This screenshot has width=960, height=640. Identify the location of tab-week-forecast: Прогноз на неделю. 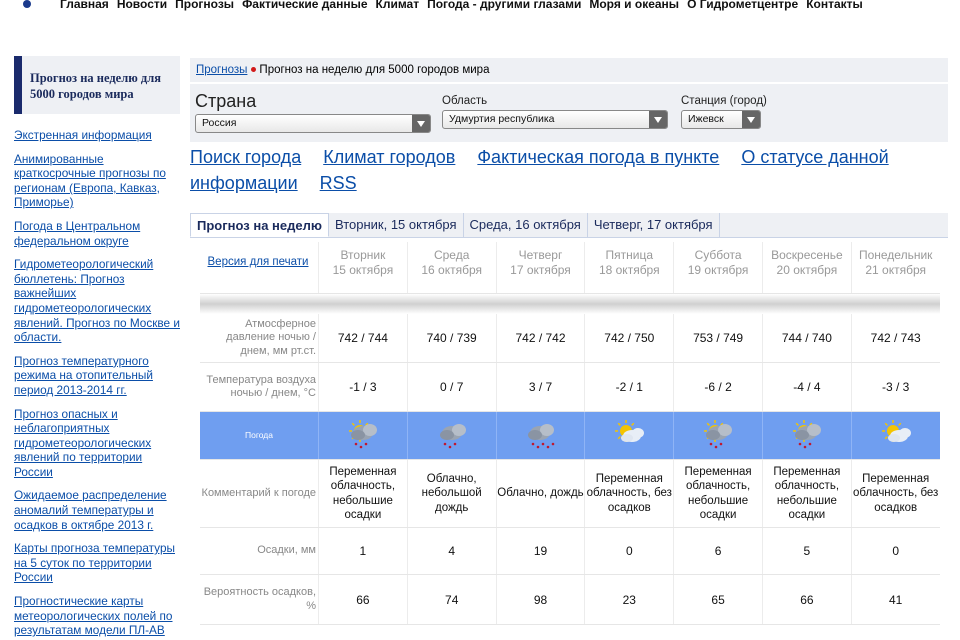
(259, 225).